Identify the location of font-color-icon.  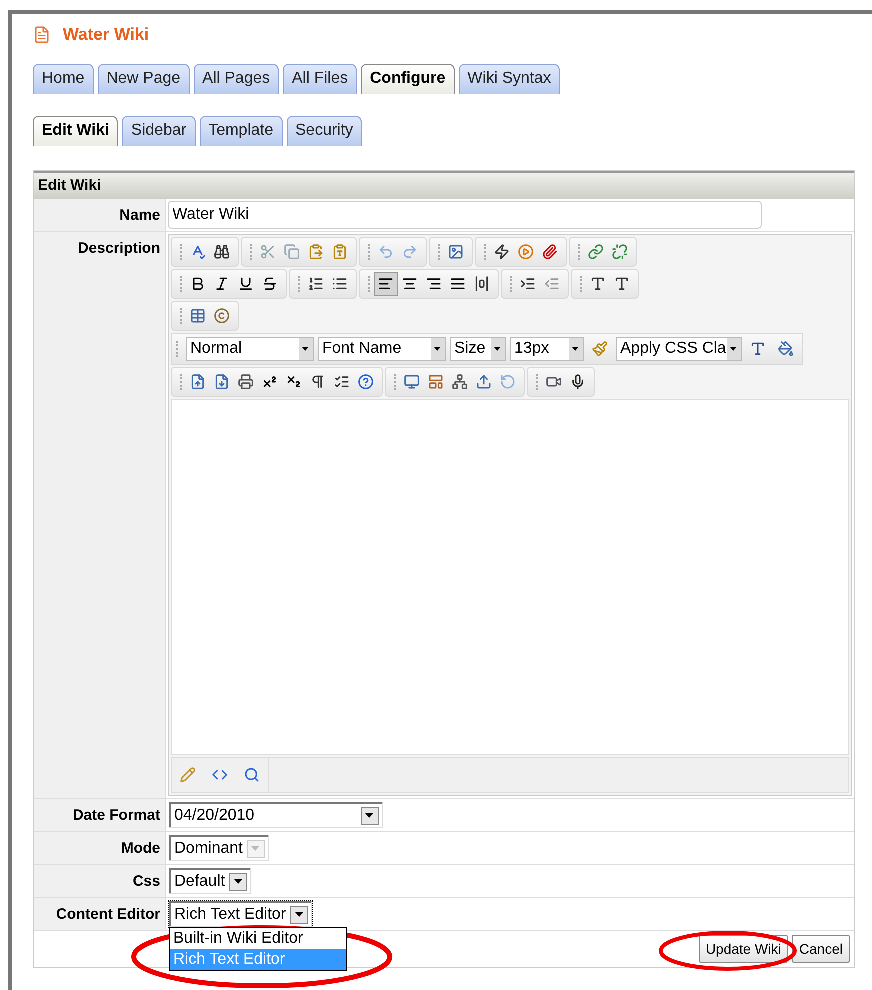
(758, 349).